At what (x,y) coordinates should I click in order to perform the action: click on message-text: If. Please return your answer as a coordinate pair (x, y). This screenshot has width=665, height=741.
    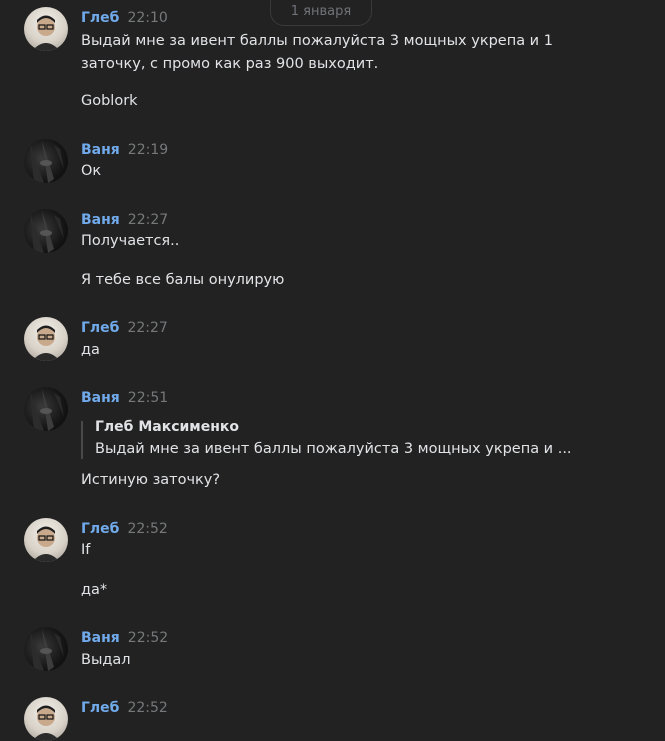
    Looking at the image, I should click on (86, 550).